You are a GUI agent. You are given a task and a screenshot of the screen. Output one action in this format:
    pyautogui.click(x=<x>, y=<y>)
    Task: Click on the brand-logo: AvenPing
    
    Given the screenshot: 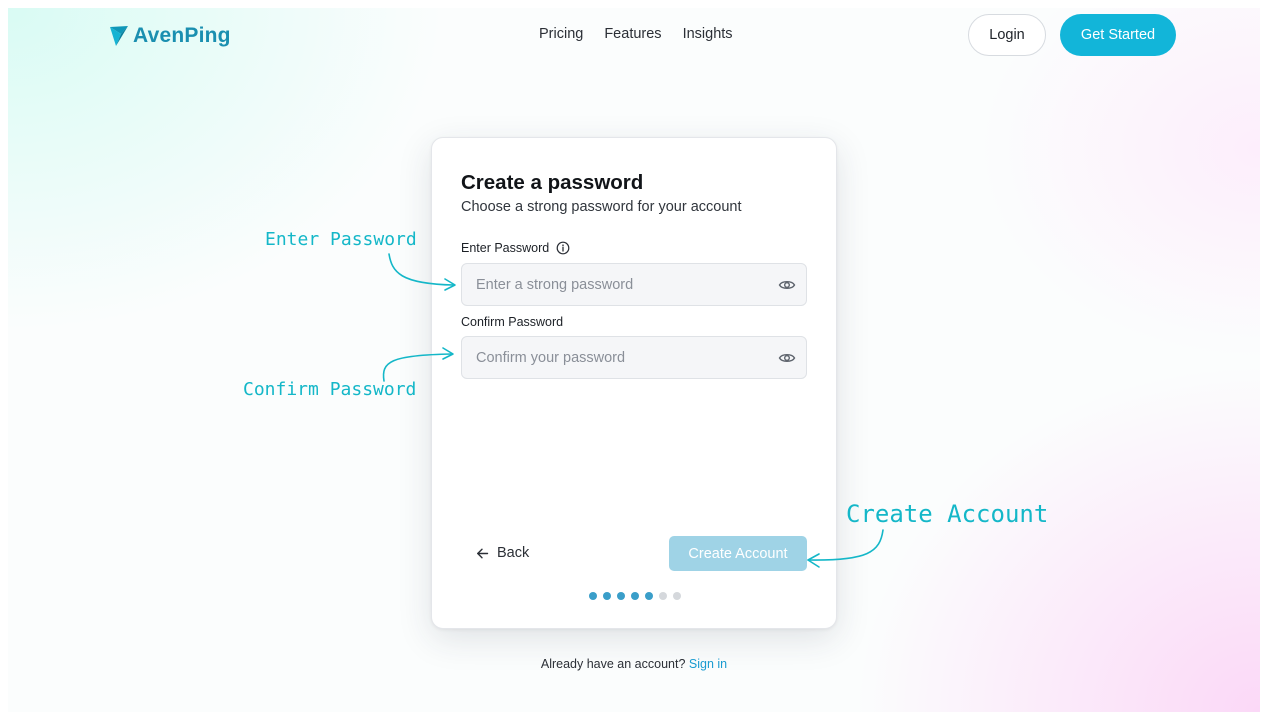 What is the action you would take?
    pyautogui.click(x=170, y=36)
    